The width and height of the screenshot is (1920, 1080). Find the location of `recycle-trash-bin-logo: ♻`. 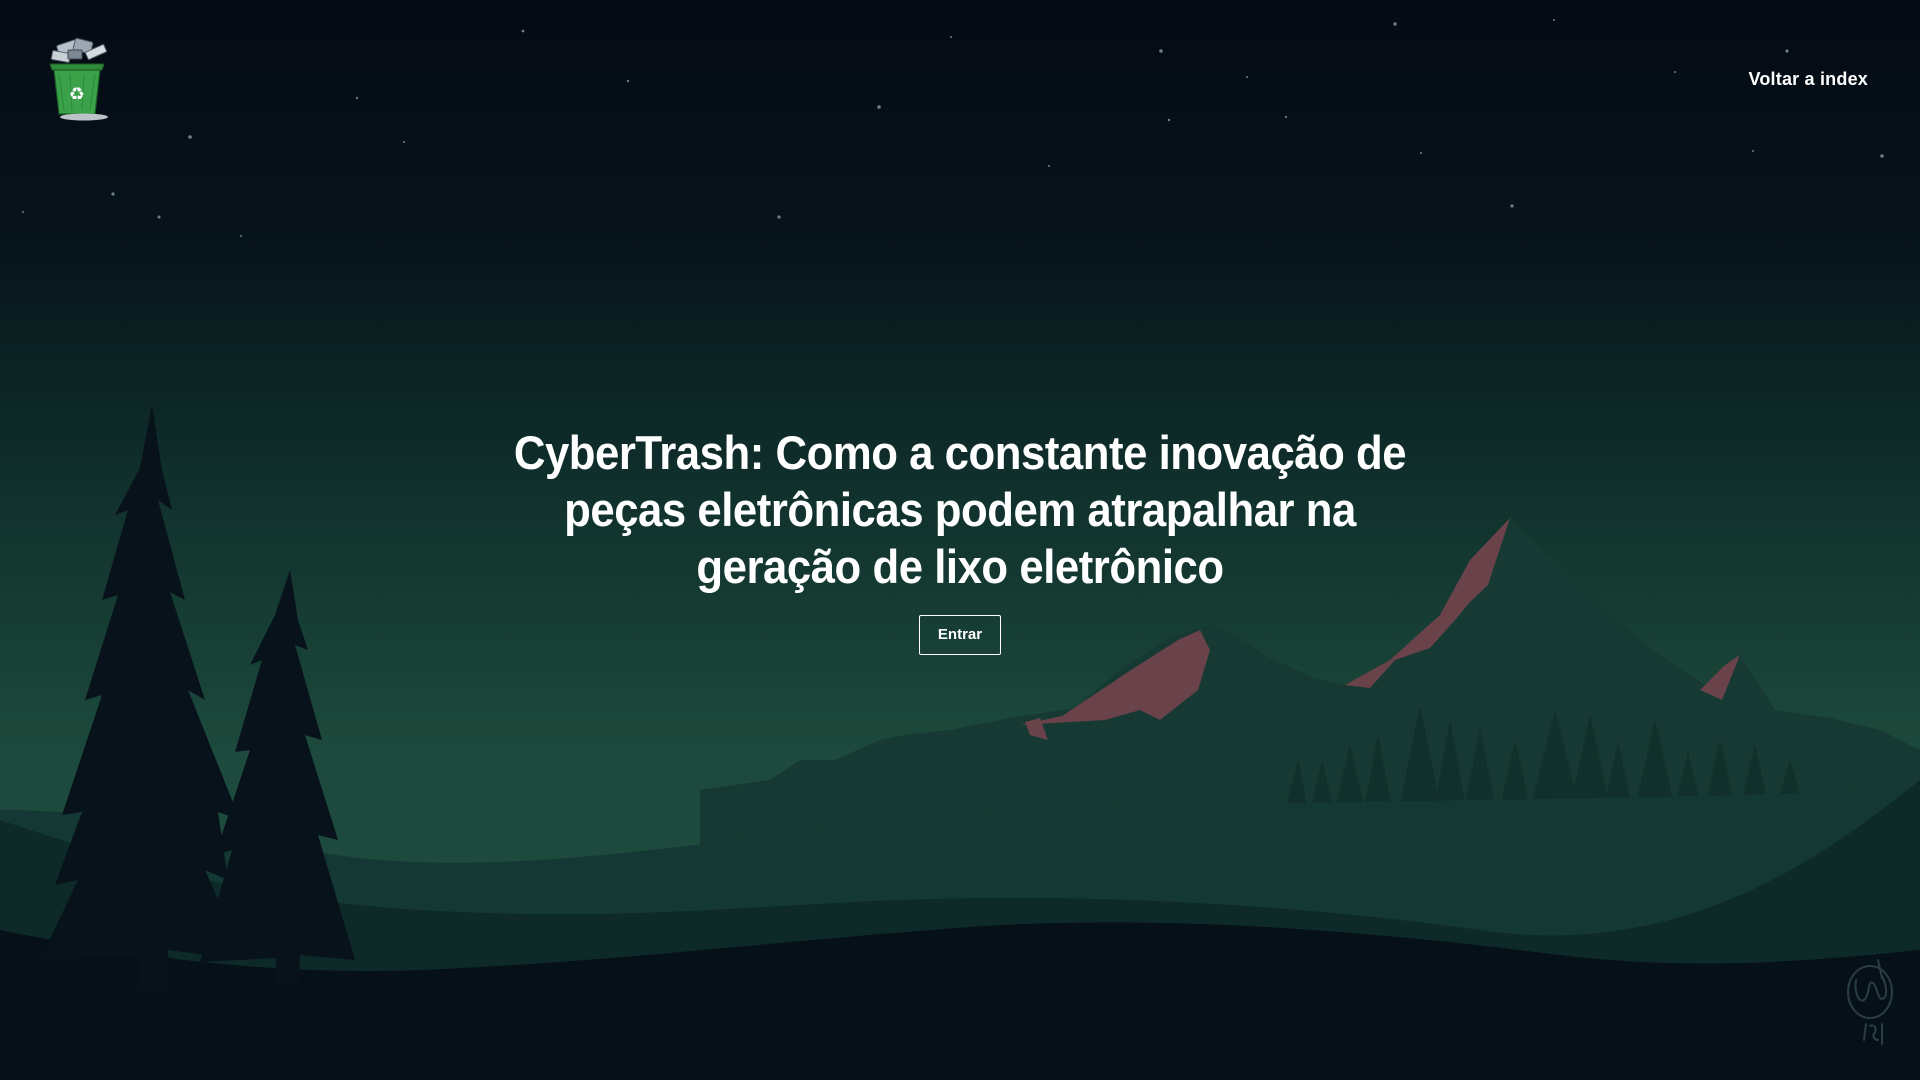

recycle-trash-bin-logo: ♻ is located at coordinates (80, 79).